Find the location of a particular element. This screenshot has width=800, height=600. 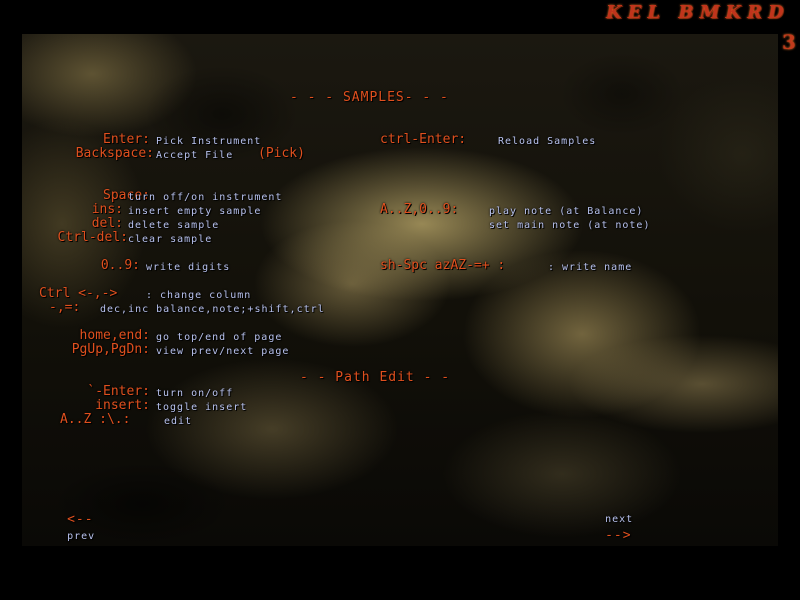

key-backspace: Backspace: is located at coordinates (114, 153).